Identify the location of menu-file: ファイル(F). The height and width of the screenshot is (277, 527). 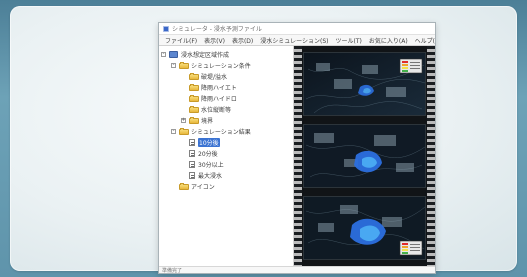
(181, 40).